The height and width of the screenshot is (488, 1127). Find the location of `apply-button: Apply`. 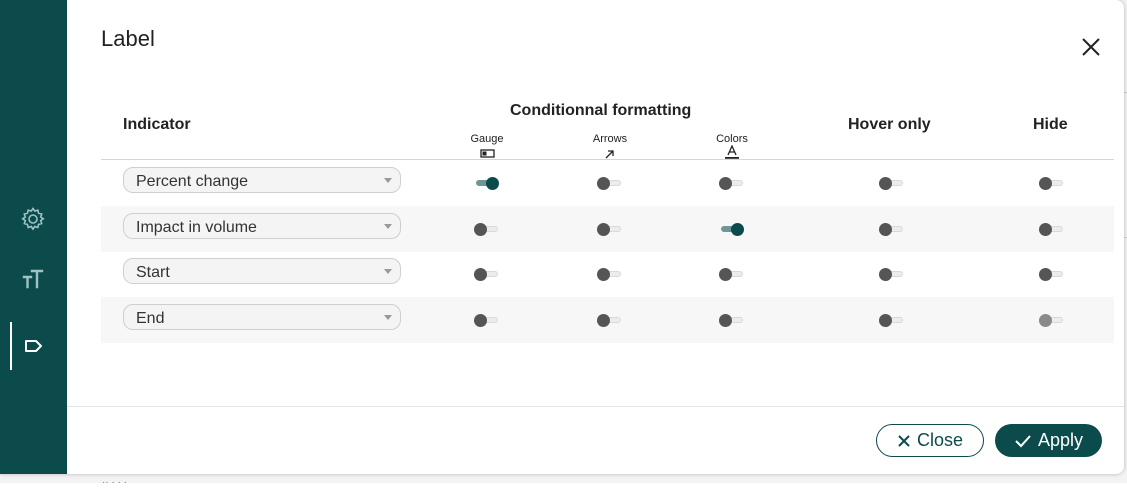

apply-button: Apply is located at coordinates (1048, 440).